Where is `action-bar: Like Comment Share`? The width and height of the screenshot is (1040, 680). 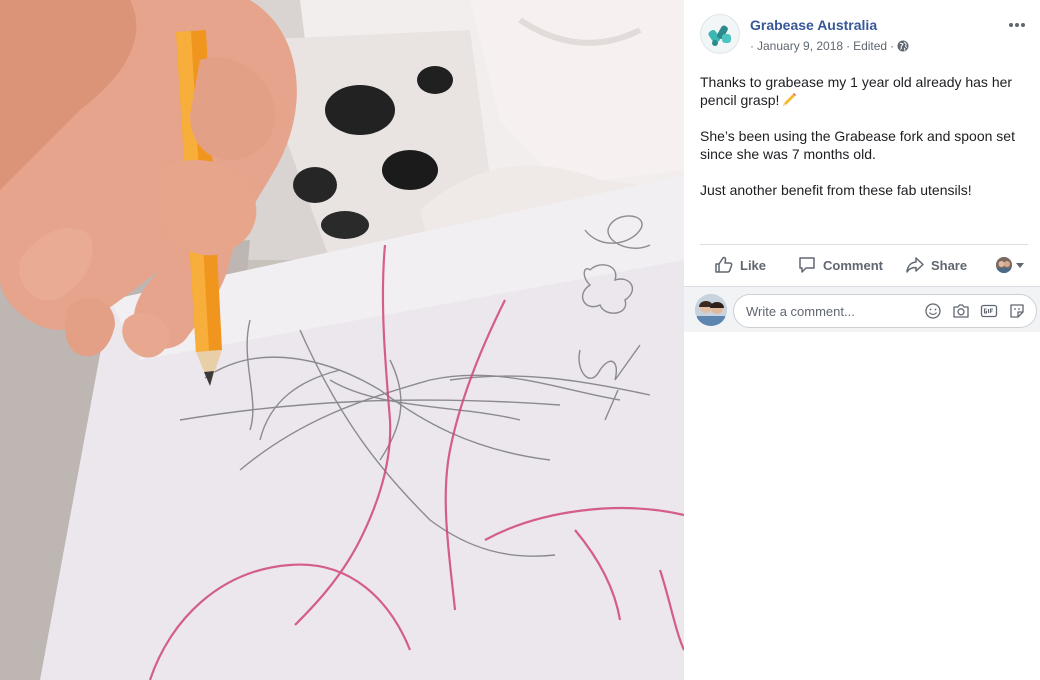 action-bar: Like Comment Share is located at coordinates (865, 265).